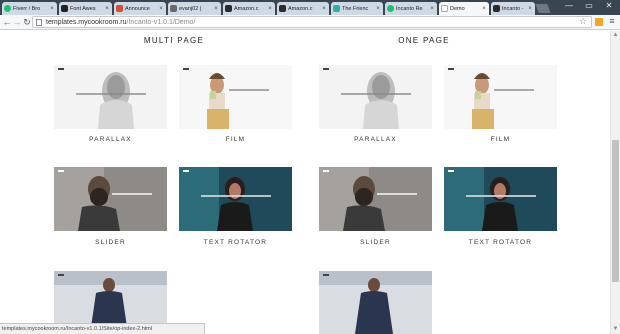 The height and width of the screenshot is (334, 620). Describe the element at coordinates (174, 40) in the screenshot. I see `multi-page-heading: MULTI PAGE` at that location.